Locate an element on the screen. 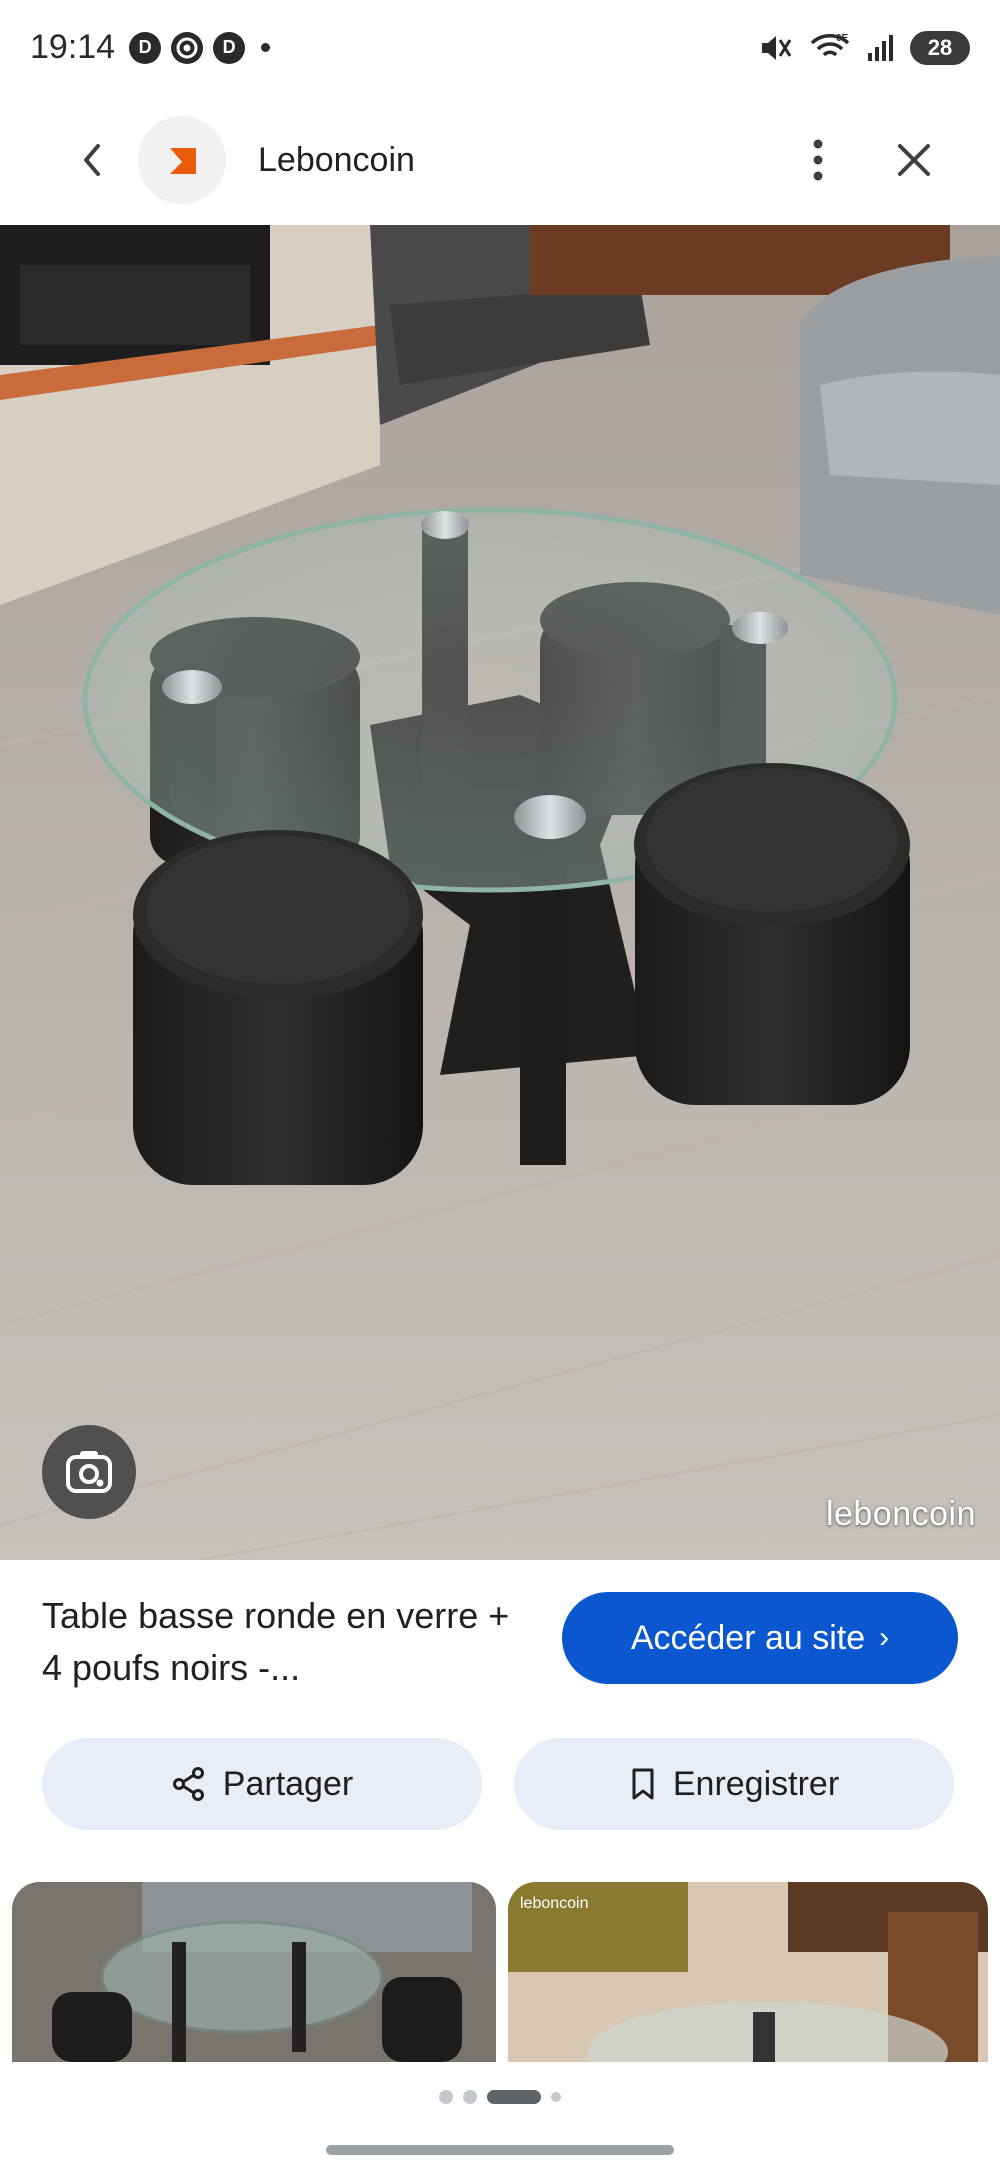  related-photo-glass-table is located at coordinates (254, 1972).